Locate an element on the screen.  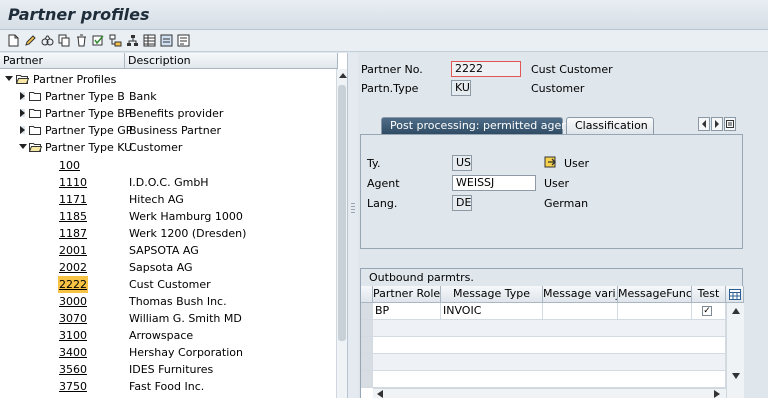
pane-splitter is located at coordinates (353, 225).